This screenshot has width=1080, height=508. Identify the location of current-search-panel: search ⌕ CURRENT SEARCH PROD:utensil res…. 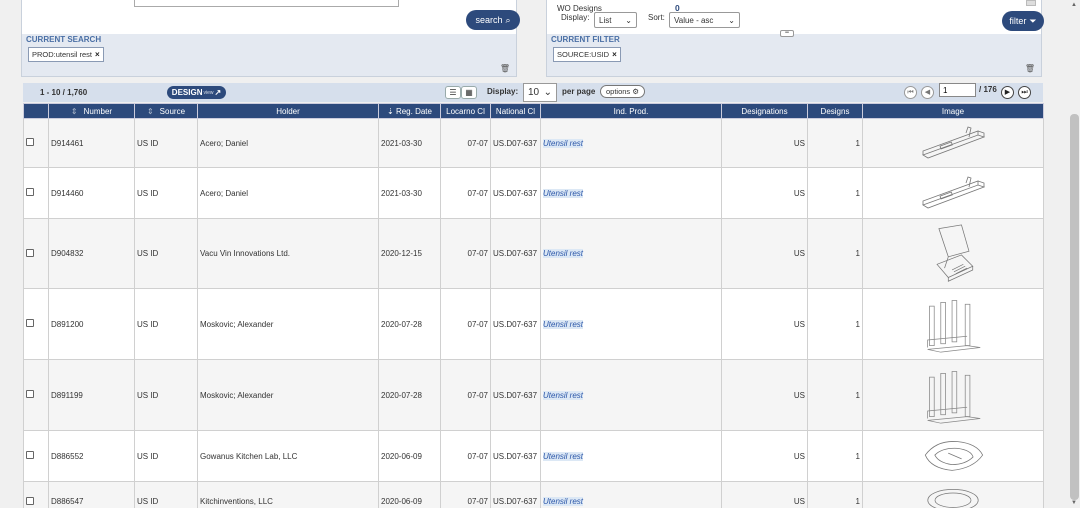
(270, 38).